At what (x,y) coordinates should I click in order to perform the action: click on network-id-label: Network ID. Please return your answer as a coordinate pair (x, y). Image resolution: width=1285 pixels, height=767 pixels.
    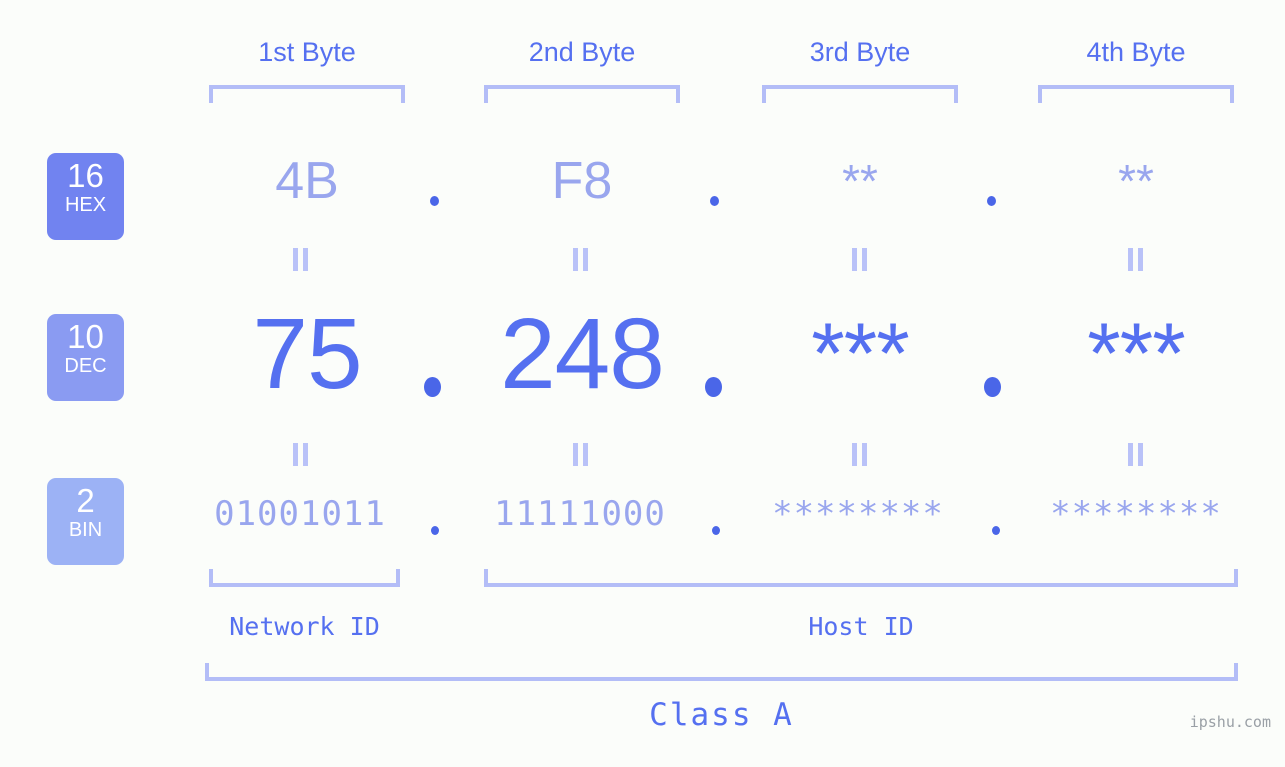
    Looking at the image, I should click on (304, 626).